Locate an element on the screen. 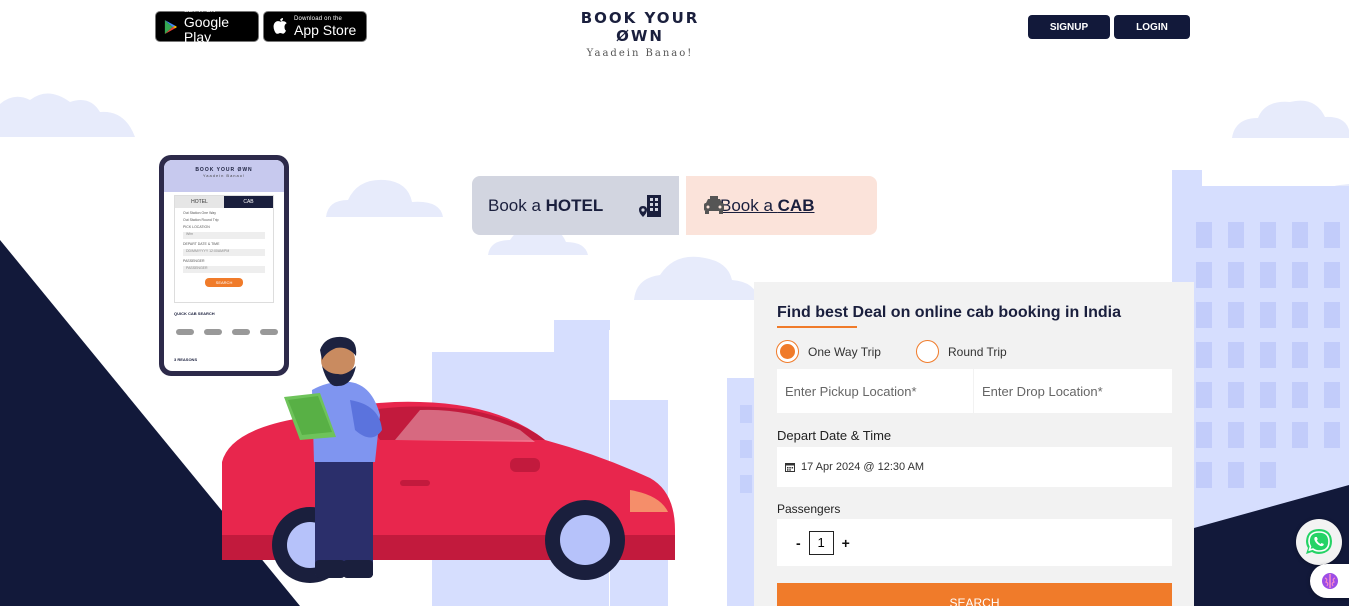 Image resolution: width=1349 pixels, height=606 pixels. depart-datetime-field: 17 Apr 2024 @ 12:30 AM is located at coordinates (974, 467).